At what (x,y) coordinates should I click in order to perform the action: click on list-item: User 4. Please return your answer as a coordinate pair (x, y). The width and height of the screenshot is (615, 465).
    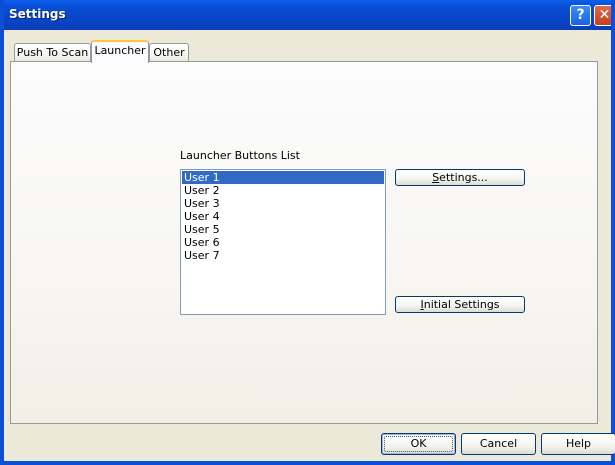
    Looking at the image, I should click on (283, 216).